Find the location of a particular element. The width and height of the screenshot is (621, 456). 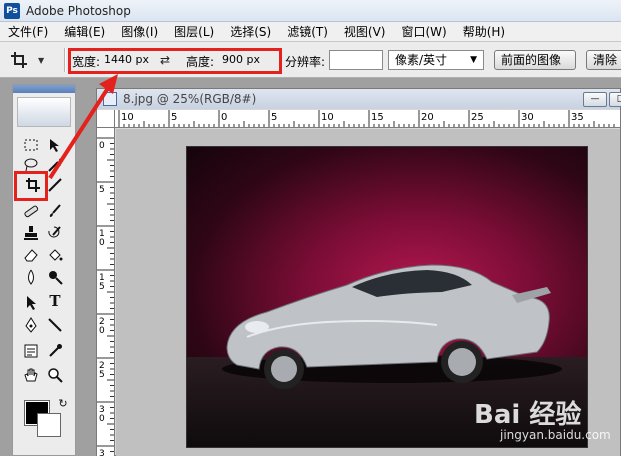

baidu-watermark-url: jingyan.baidu.com is located at coordinates (555, 435).